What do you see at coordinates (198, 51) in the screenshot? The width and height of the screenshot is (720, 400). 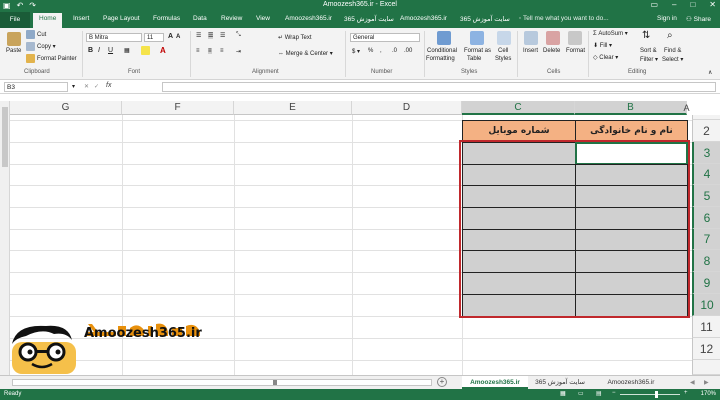 I see `align-left-icon: ≡` at bounding box center [198, 51].